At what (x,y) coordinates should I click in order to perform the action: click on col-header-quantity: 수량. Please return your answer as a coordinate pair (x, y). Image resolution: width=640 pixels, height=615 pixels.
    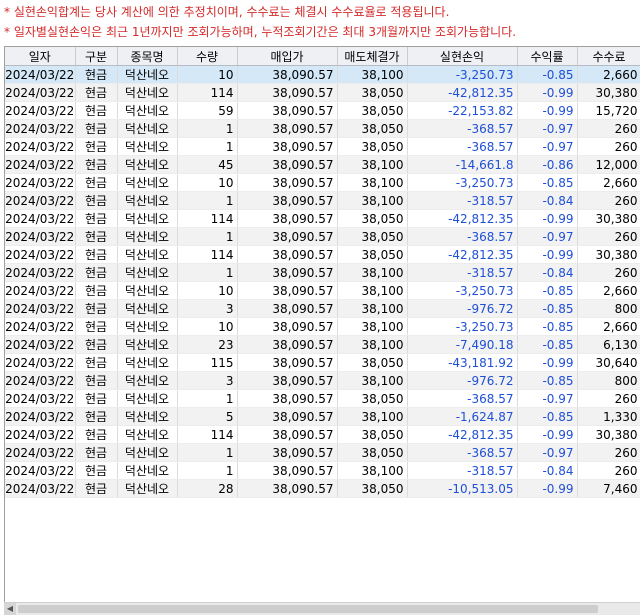
    Looking at the image, I should click on (207, 56).